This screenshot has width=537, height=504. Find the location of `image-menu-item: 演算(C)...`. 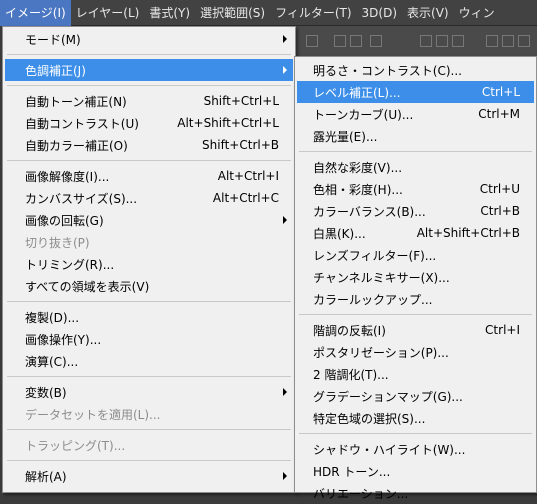

image-menu-item: 演算(C)... is located at coordinates (149, 361).